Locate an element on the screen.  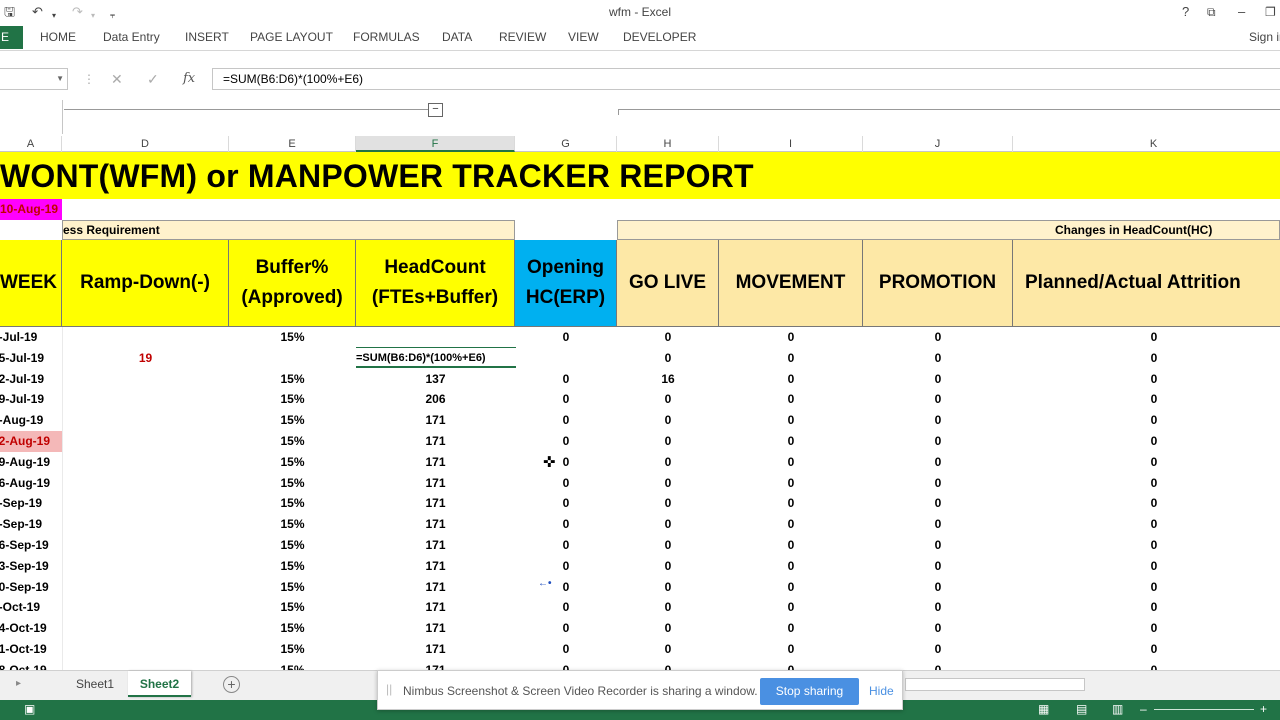
headcount-cell: 206 is located at coordinates (435, 399).